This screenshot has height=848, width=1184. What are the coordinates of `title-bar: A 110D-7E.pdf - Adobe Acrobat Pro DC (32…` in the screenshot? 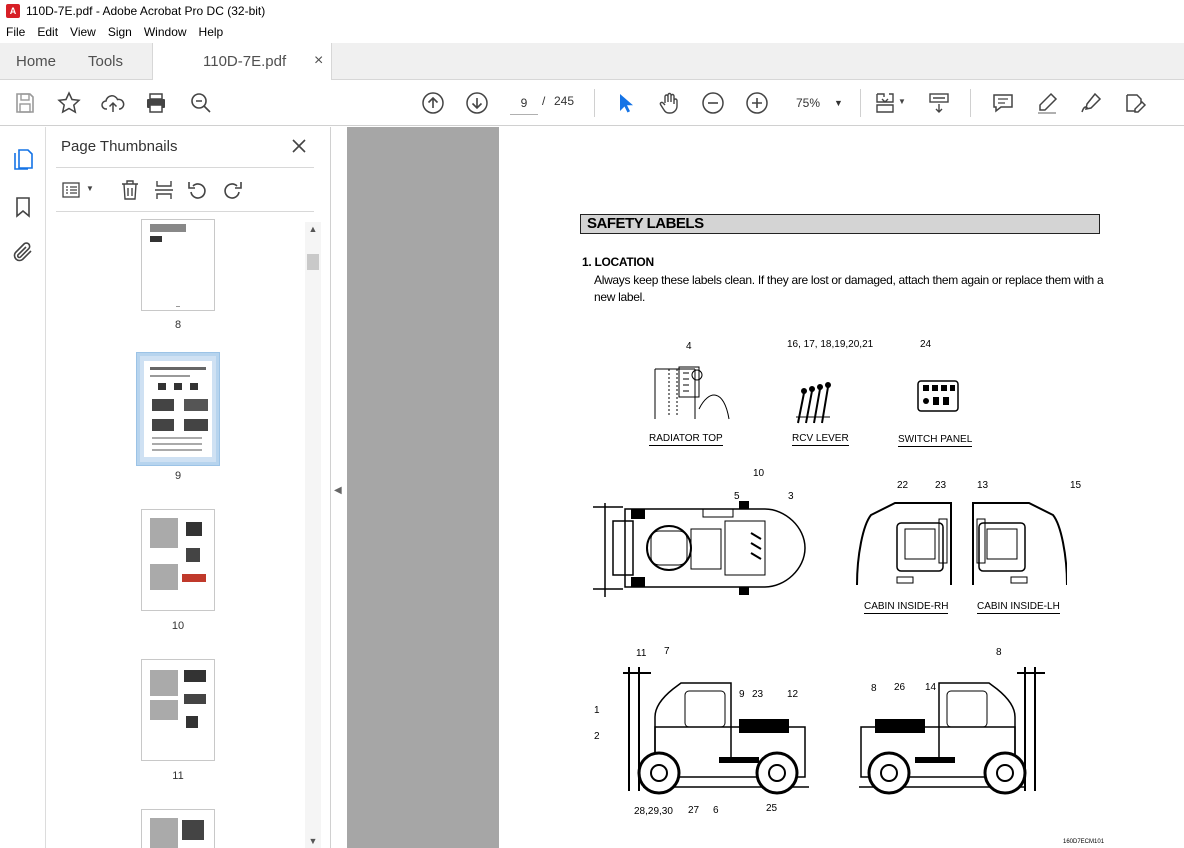 It's located at (592, 11).